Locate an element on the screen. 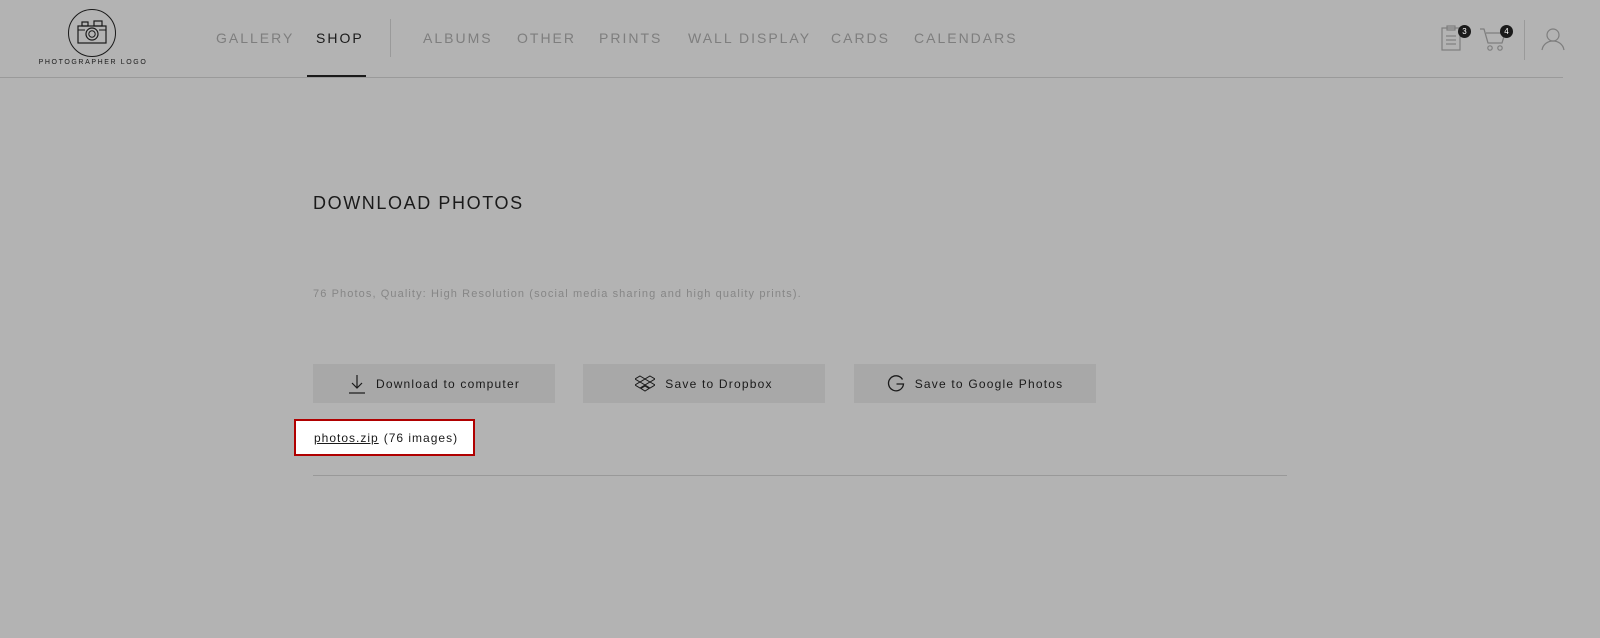 The height and width of the screenshot is (638, 1600). photographer-logo: PHOTOGRAPHER LOGO is located at coordinates (93, 40).